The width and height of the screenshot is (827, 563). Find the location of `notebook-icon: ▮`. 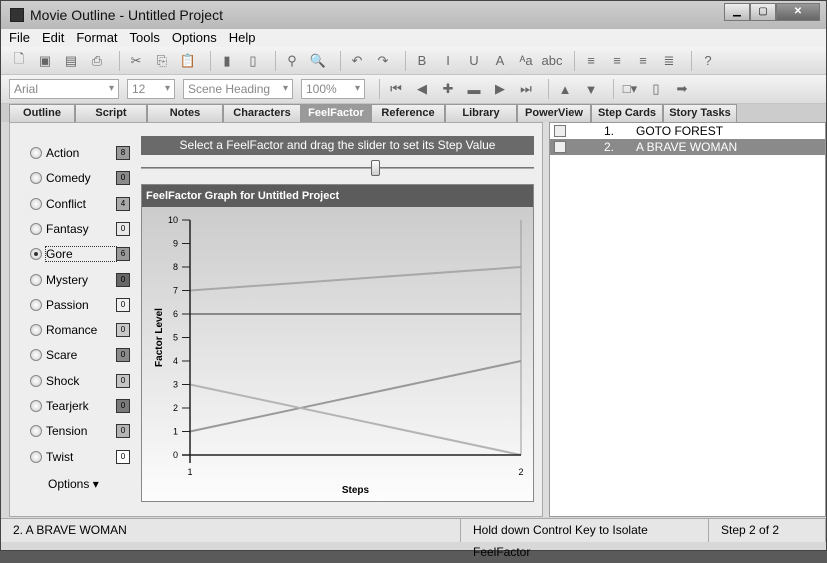

notebook-icon: ▮ is located at coordinates (227, 61).